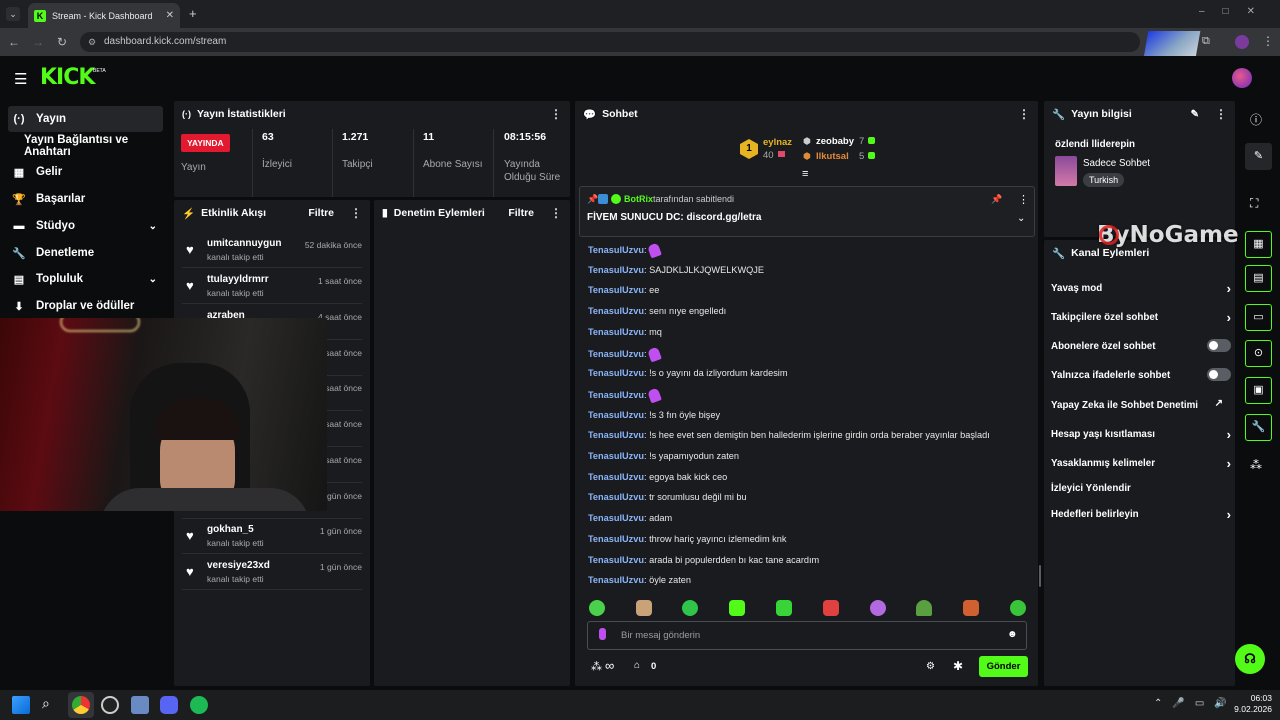 The height and width of the screenshot is (720, 1280). I want to click on category-name: Sadece Sohbet, so click(1116, 163).